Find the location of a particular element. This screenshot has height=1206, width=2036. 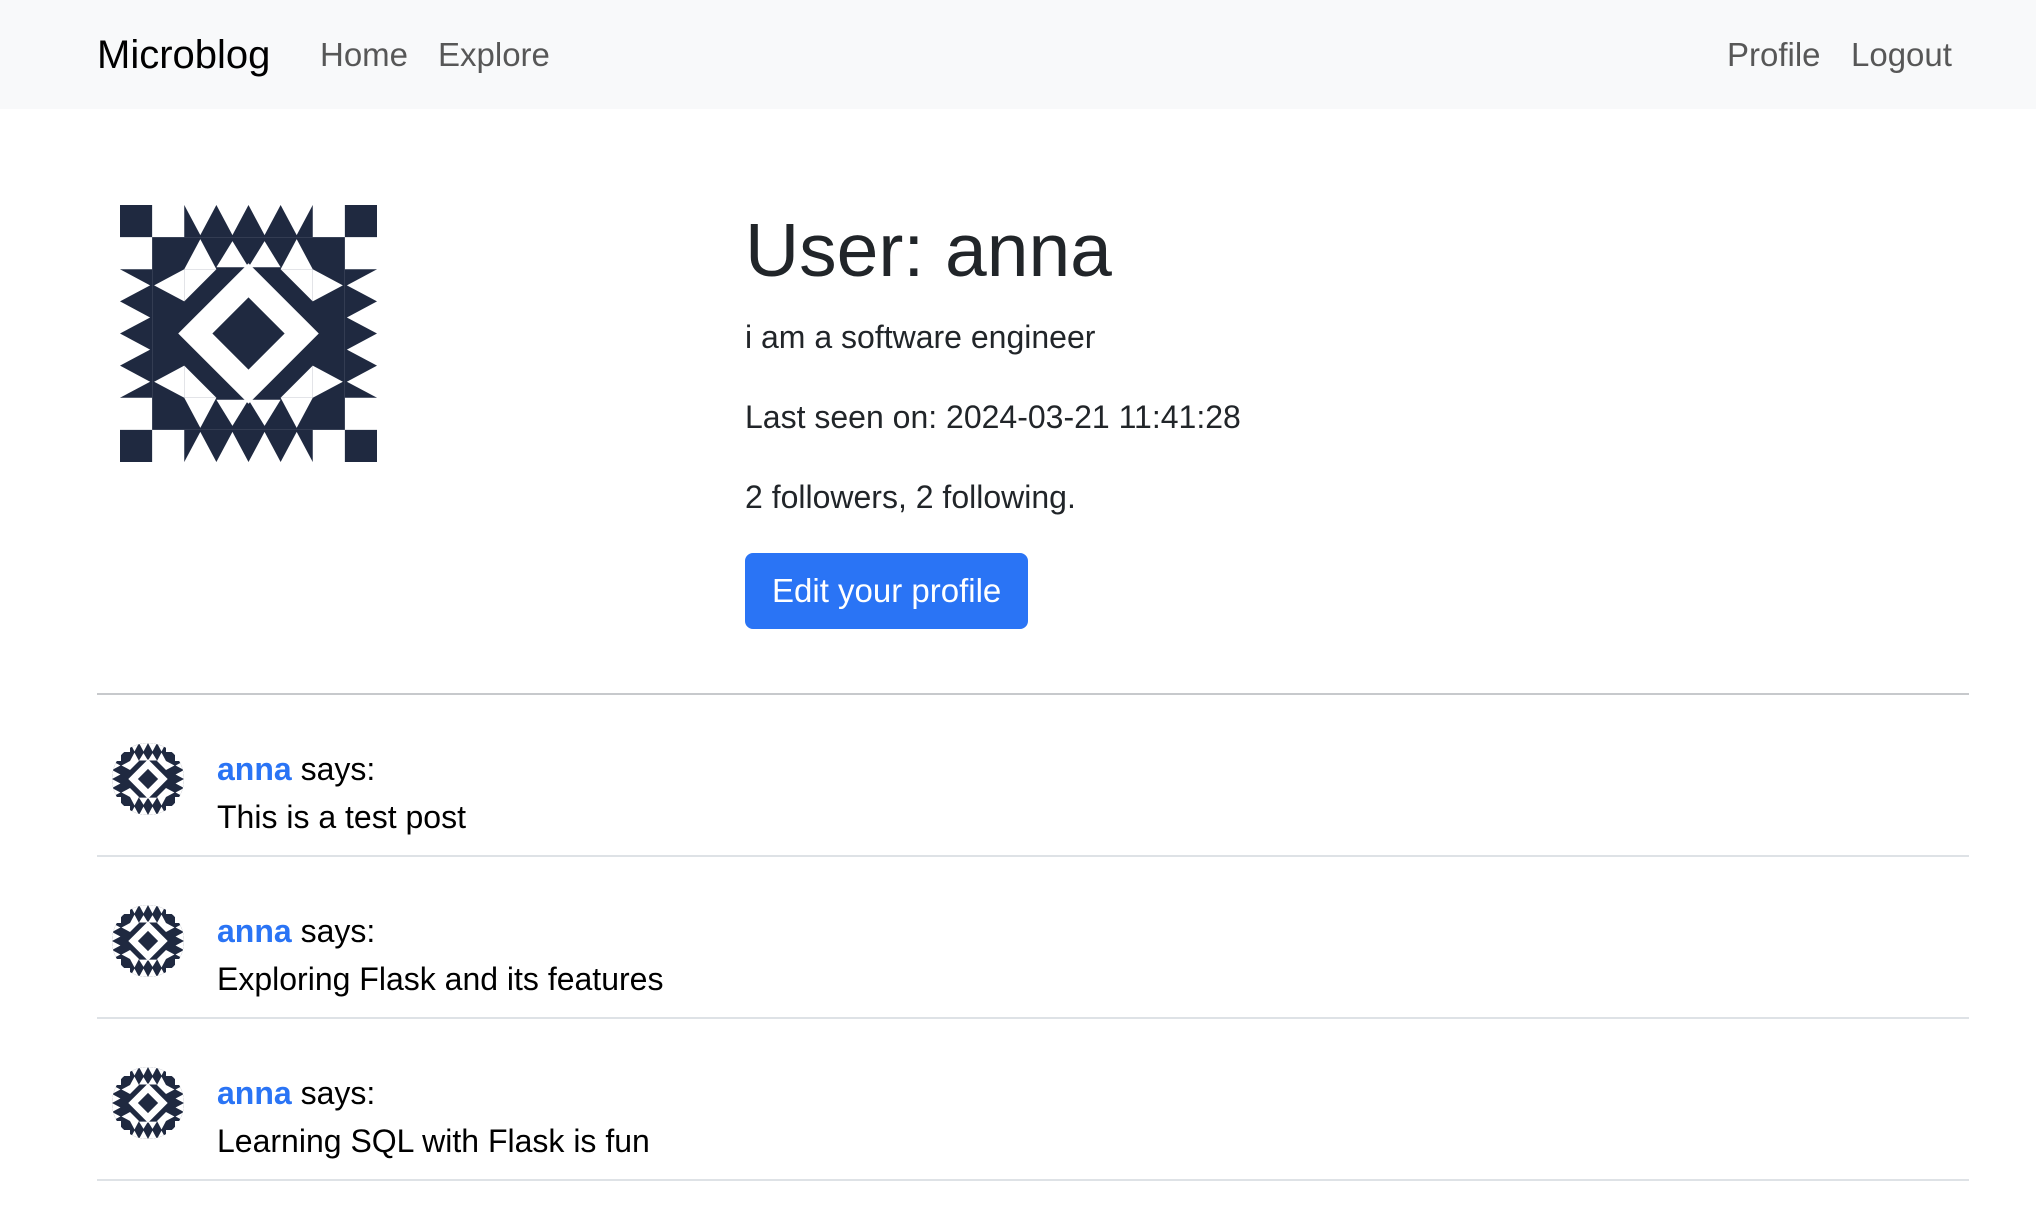

post-item: anna says: This is a test post is located at coordinates (1033, 776).